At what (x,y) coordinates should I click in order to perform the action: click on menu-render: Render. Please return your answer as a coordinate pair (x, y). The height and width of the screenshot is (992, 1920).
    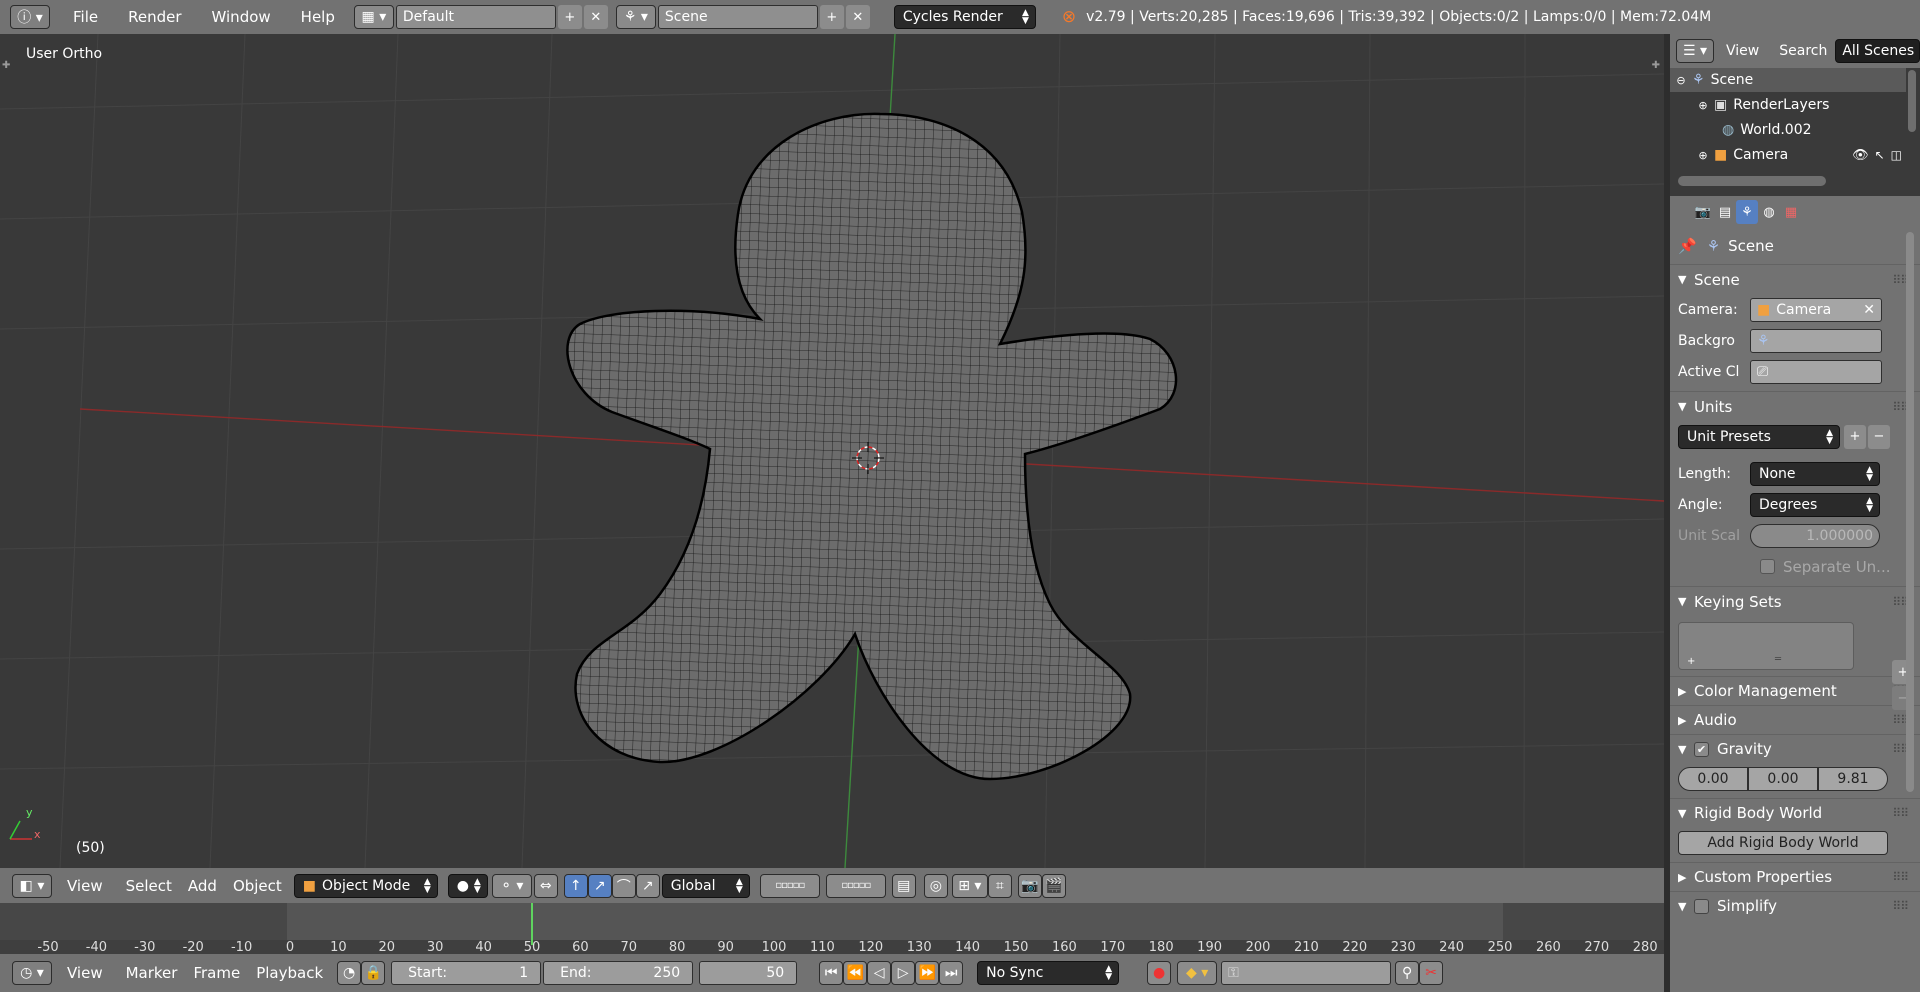
    Looking at the image, I should click on (154, 17).